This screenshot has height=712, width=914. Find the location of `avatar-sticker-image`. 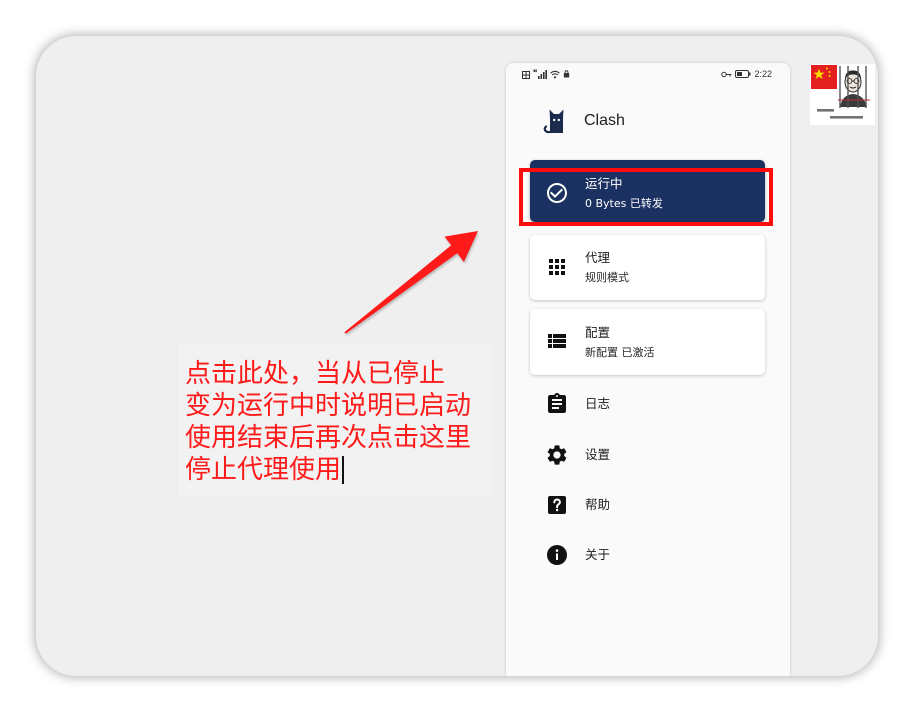

avatar-sticker-image is located at coordinates (842, 94).